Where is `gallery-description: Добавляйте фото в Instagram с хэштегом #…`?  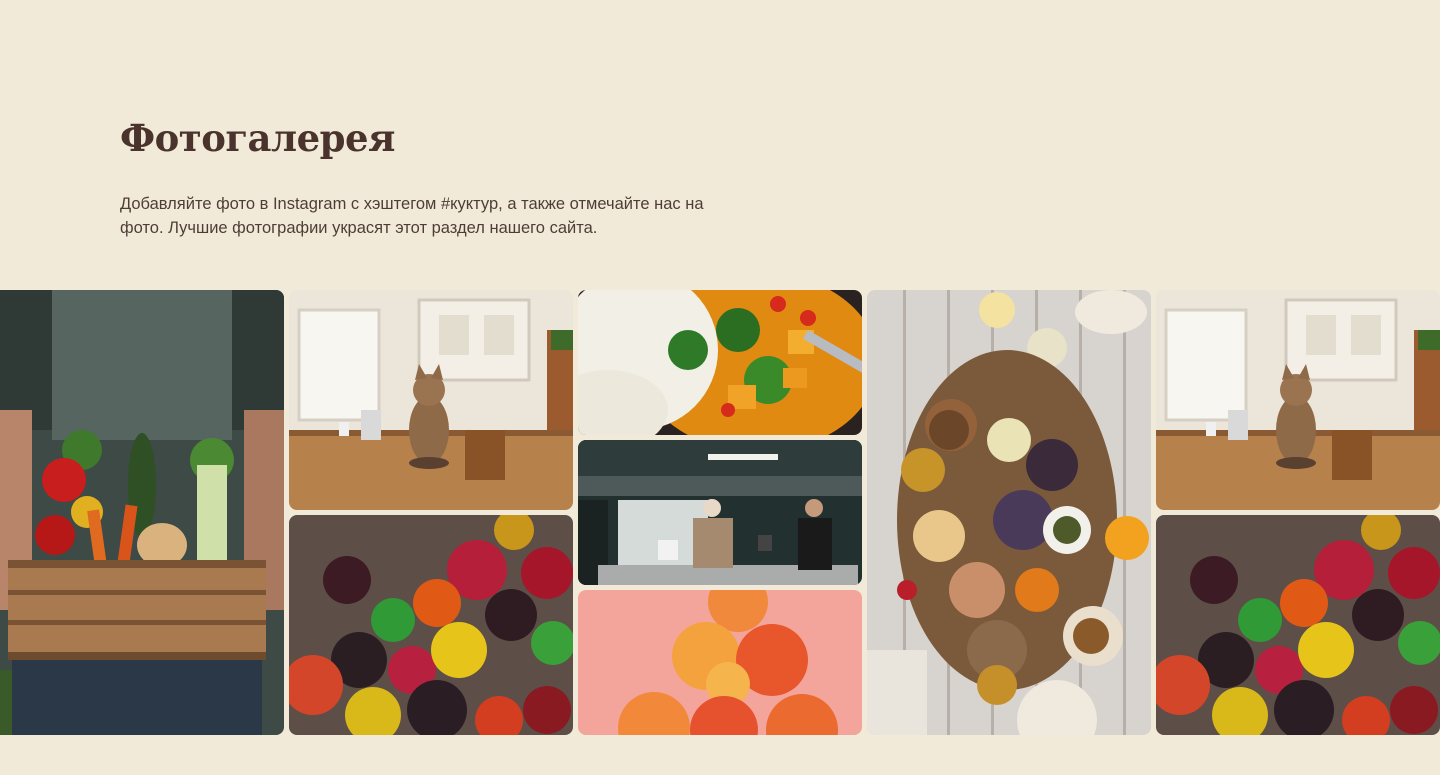
gallery-description: Добавляйте фото в Instagram с хэштегом #… is located at coordinates (412, 216).